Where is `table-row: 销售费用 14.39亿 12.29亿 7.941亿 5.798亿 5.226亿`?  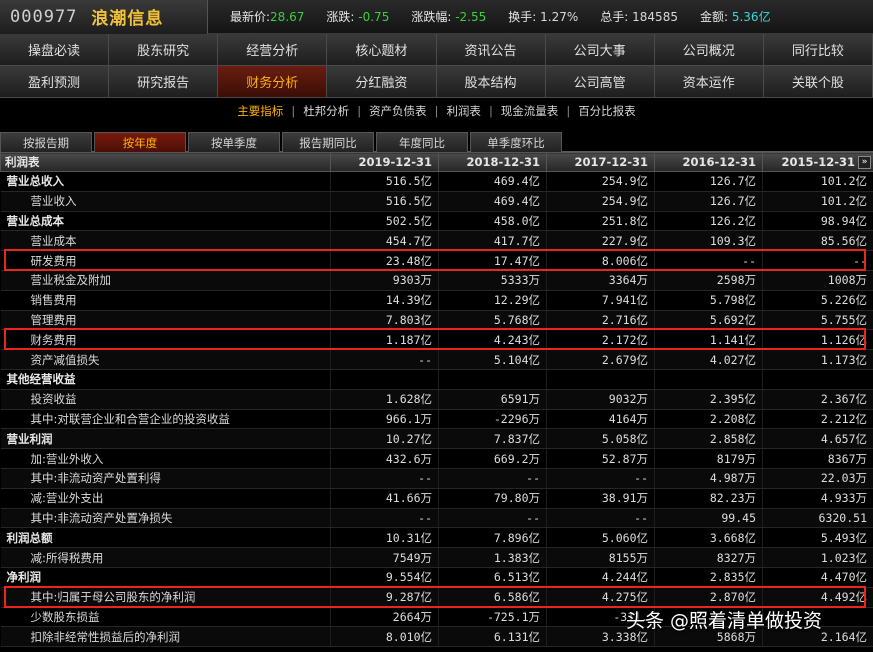 table-row: 销售费用 14.39亿 12.29亿 7.941亿 5.798亿 5.226亿 is located at coordinates (436, 300).